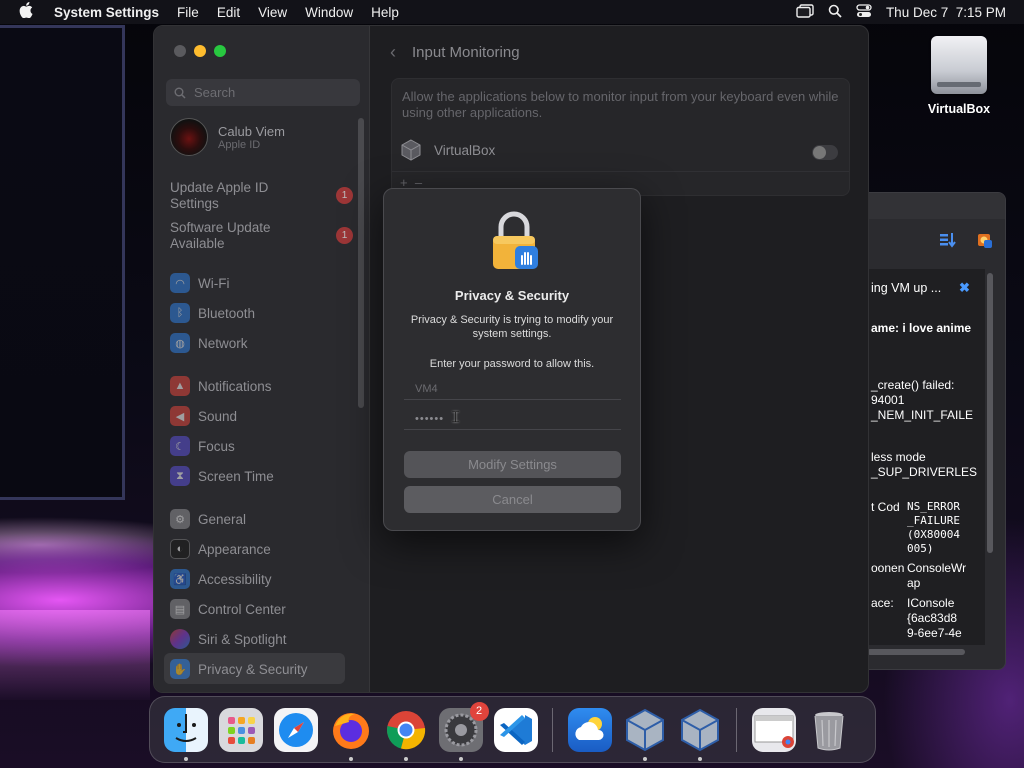 This screenshot has width=1024, height=768. I want to click on password-field: ••••••, so click(512, 420).